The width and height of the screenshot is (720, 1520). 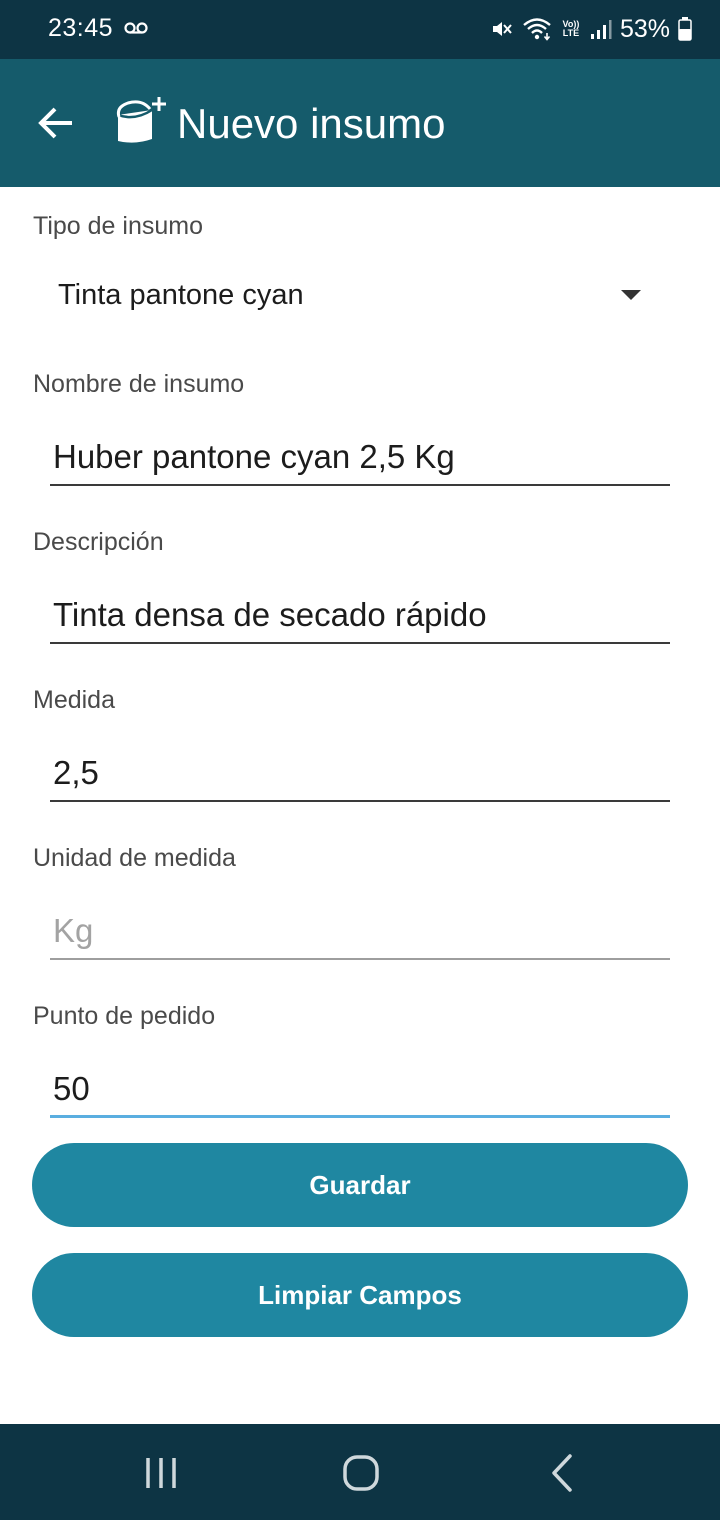 What do you see at coordinates (98, 542) in the screenshot?
I see `descripcion-label: Descripción` at bounding box center [98, 542].